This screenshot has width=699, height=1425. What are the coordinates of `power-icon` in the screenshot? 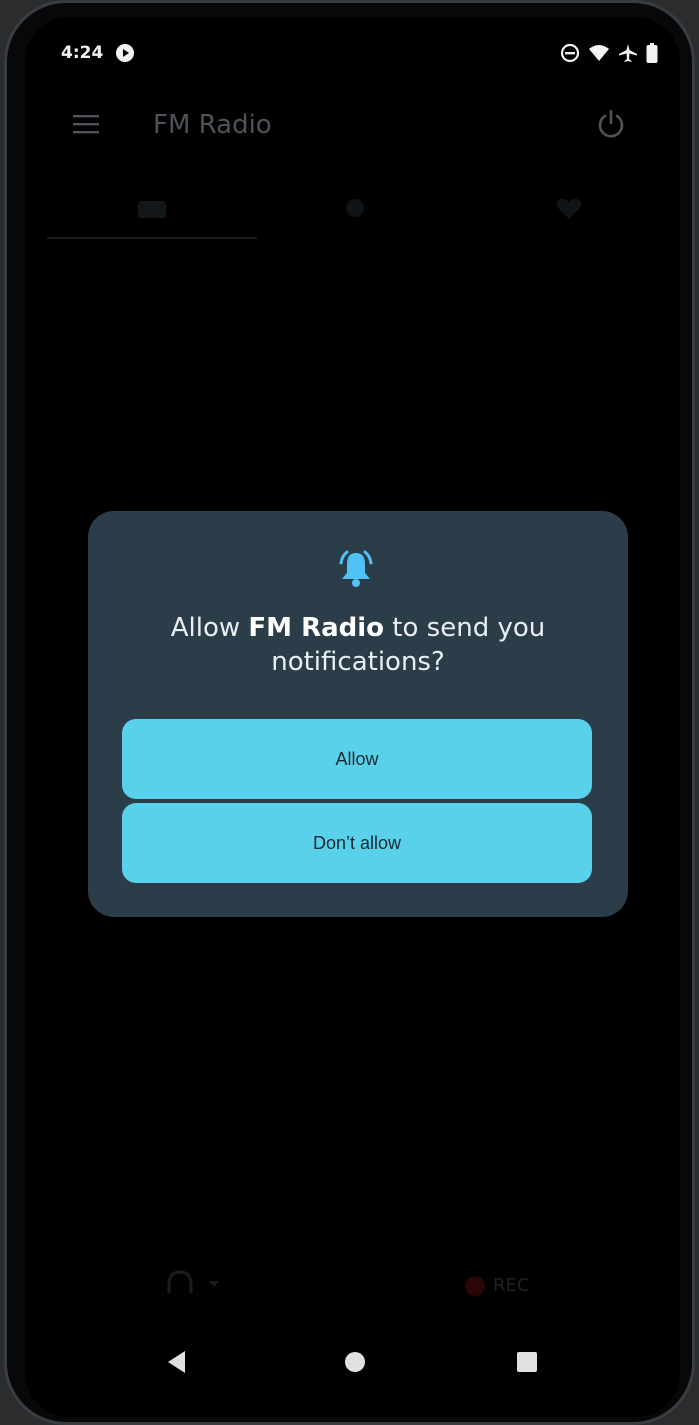 It's located at (611, 123).